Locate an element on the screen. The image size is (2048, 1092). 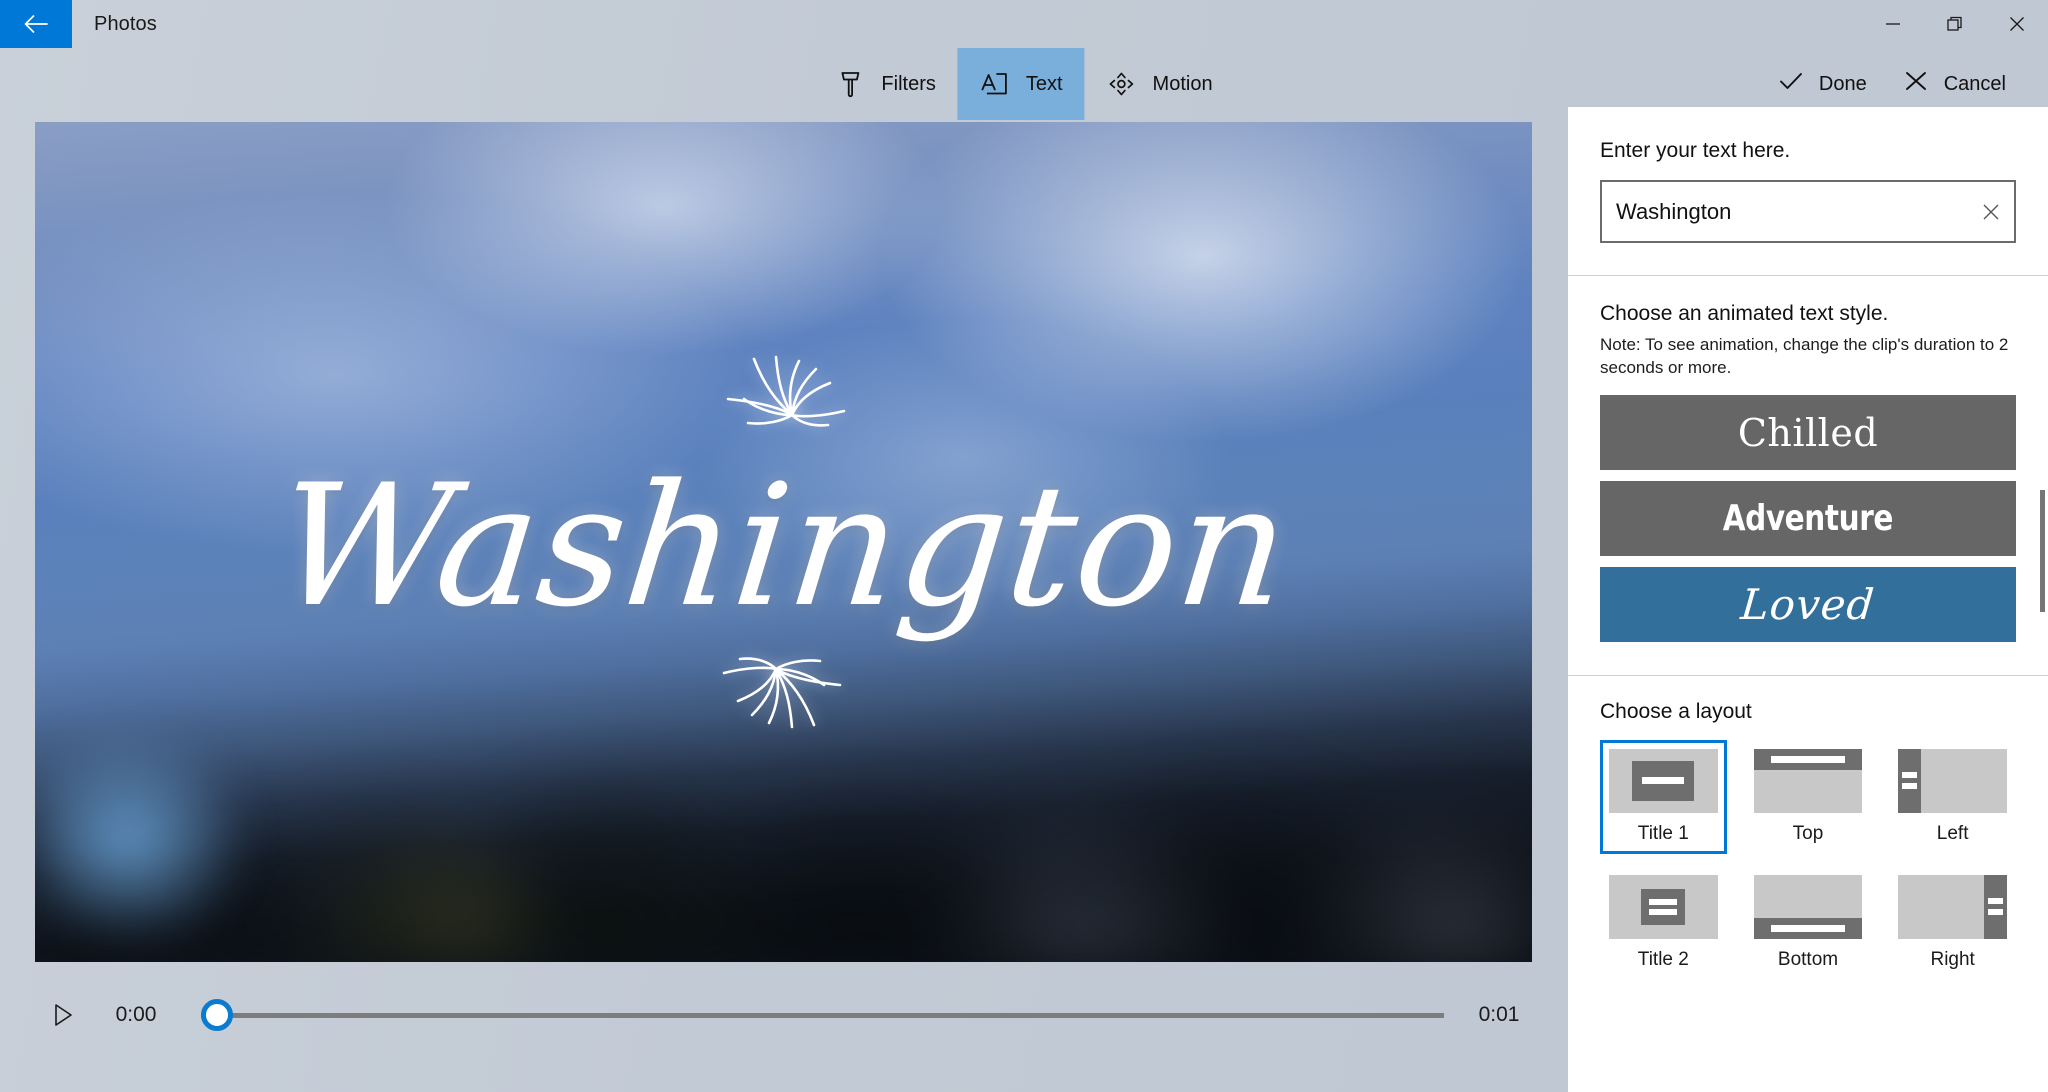
app-title: Photos is located at coordinates (125, 23).